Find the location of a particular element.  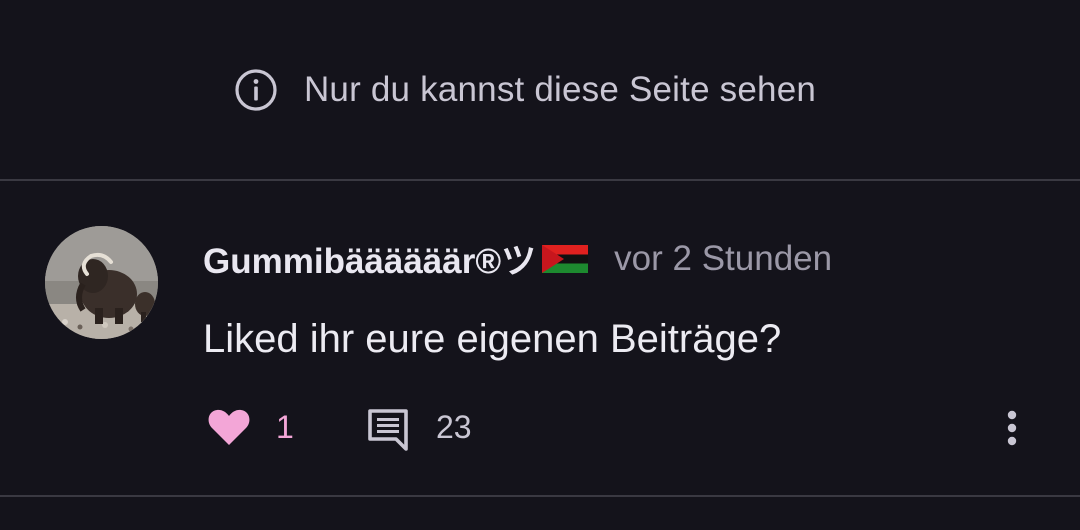

visibility-notice-text: Nur du kannst diese Seite sehen is located at coordinates (560, 89).